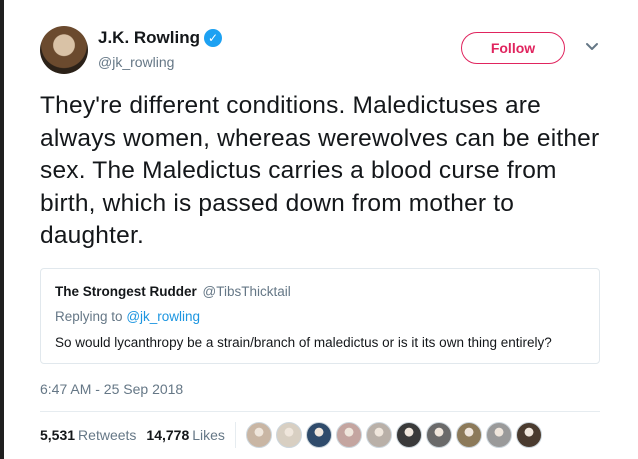 This screenshot has height=459, width=638. What do you see at coordinates (213, 38) in the screenshot?
I see `verified-badge-icon: ✓` at bounding box center [213, 38].